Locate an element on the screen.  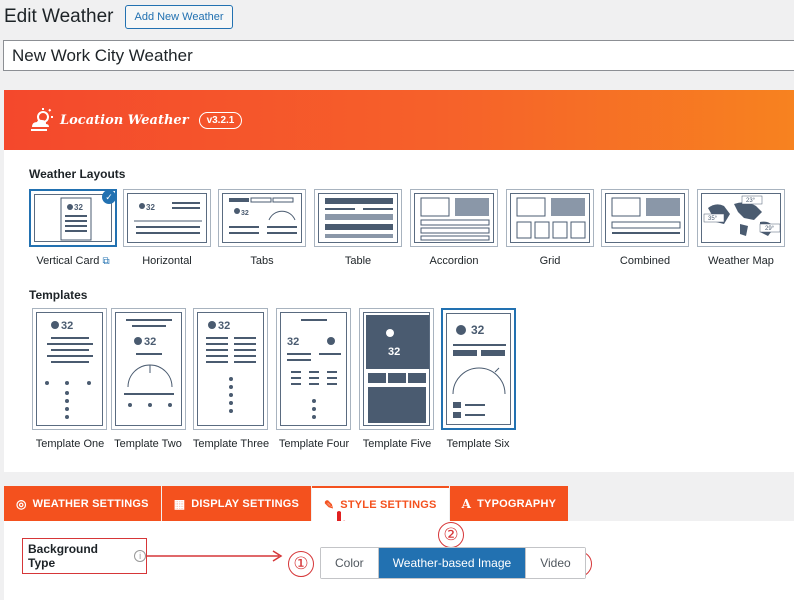
tabs-preview-icon: 32 is located at coordinates (263, 215).